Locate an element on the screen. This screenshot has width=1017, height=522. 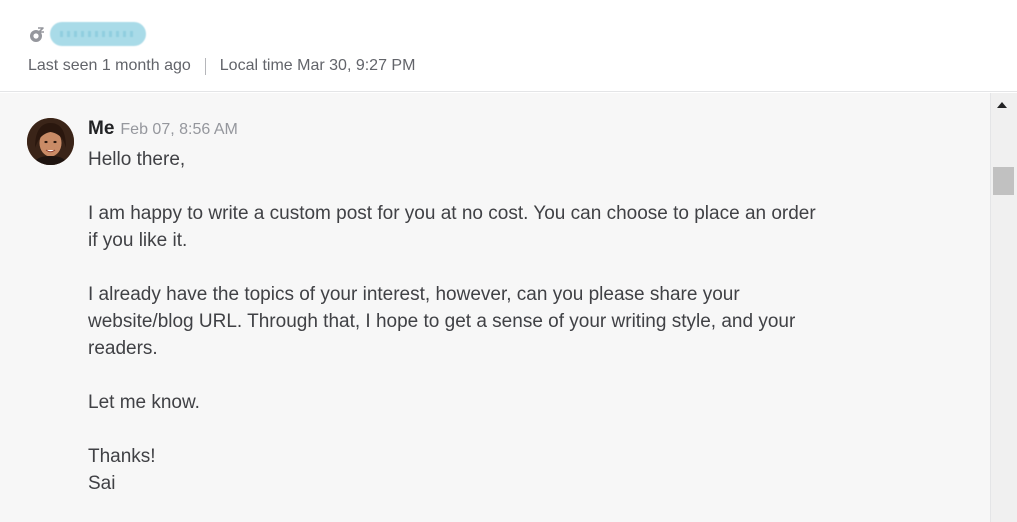
local-time-text: Local time Mar 30, 9:27 PM is located at coordinates (317, 65).